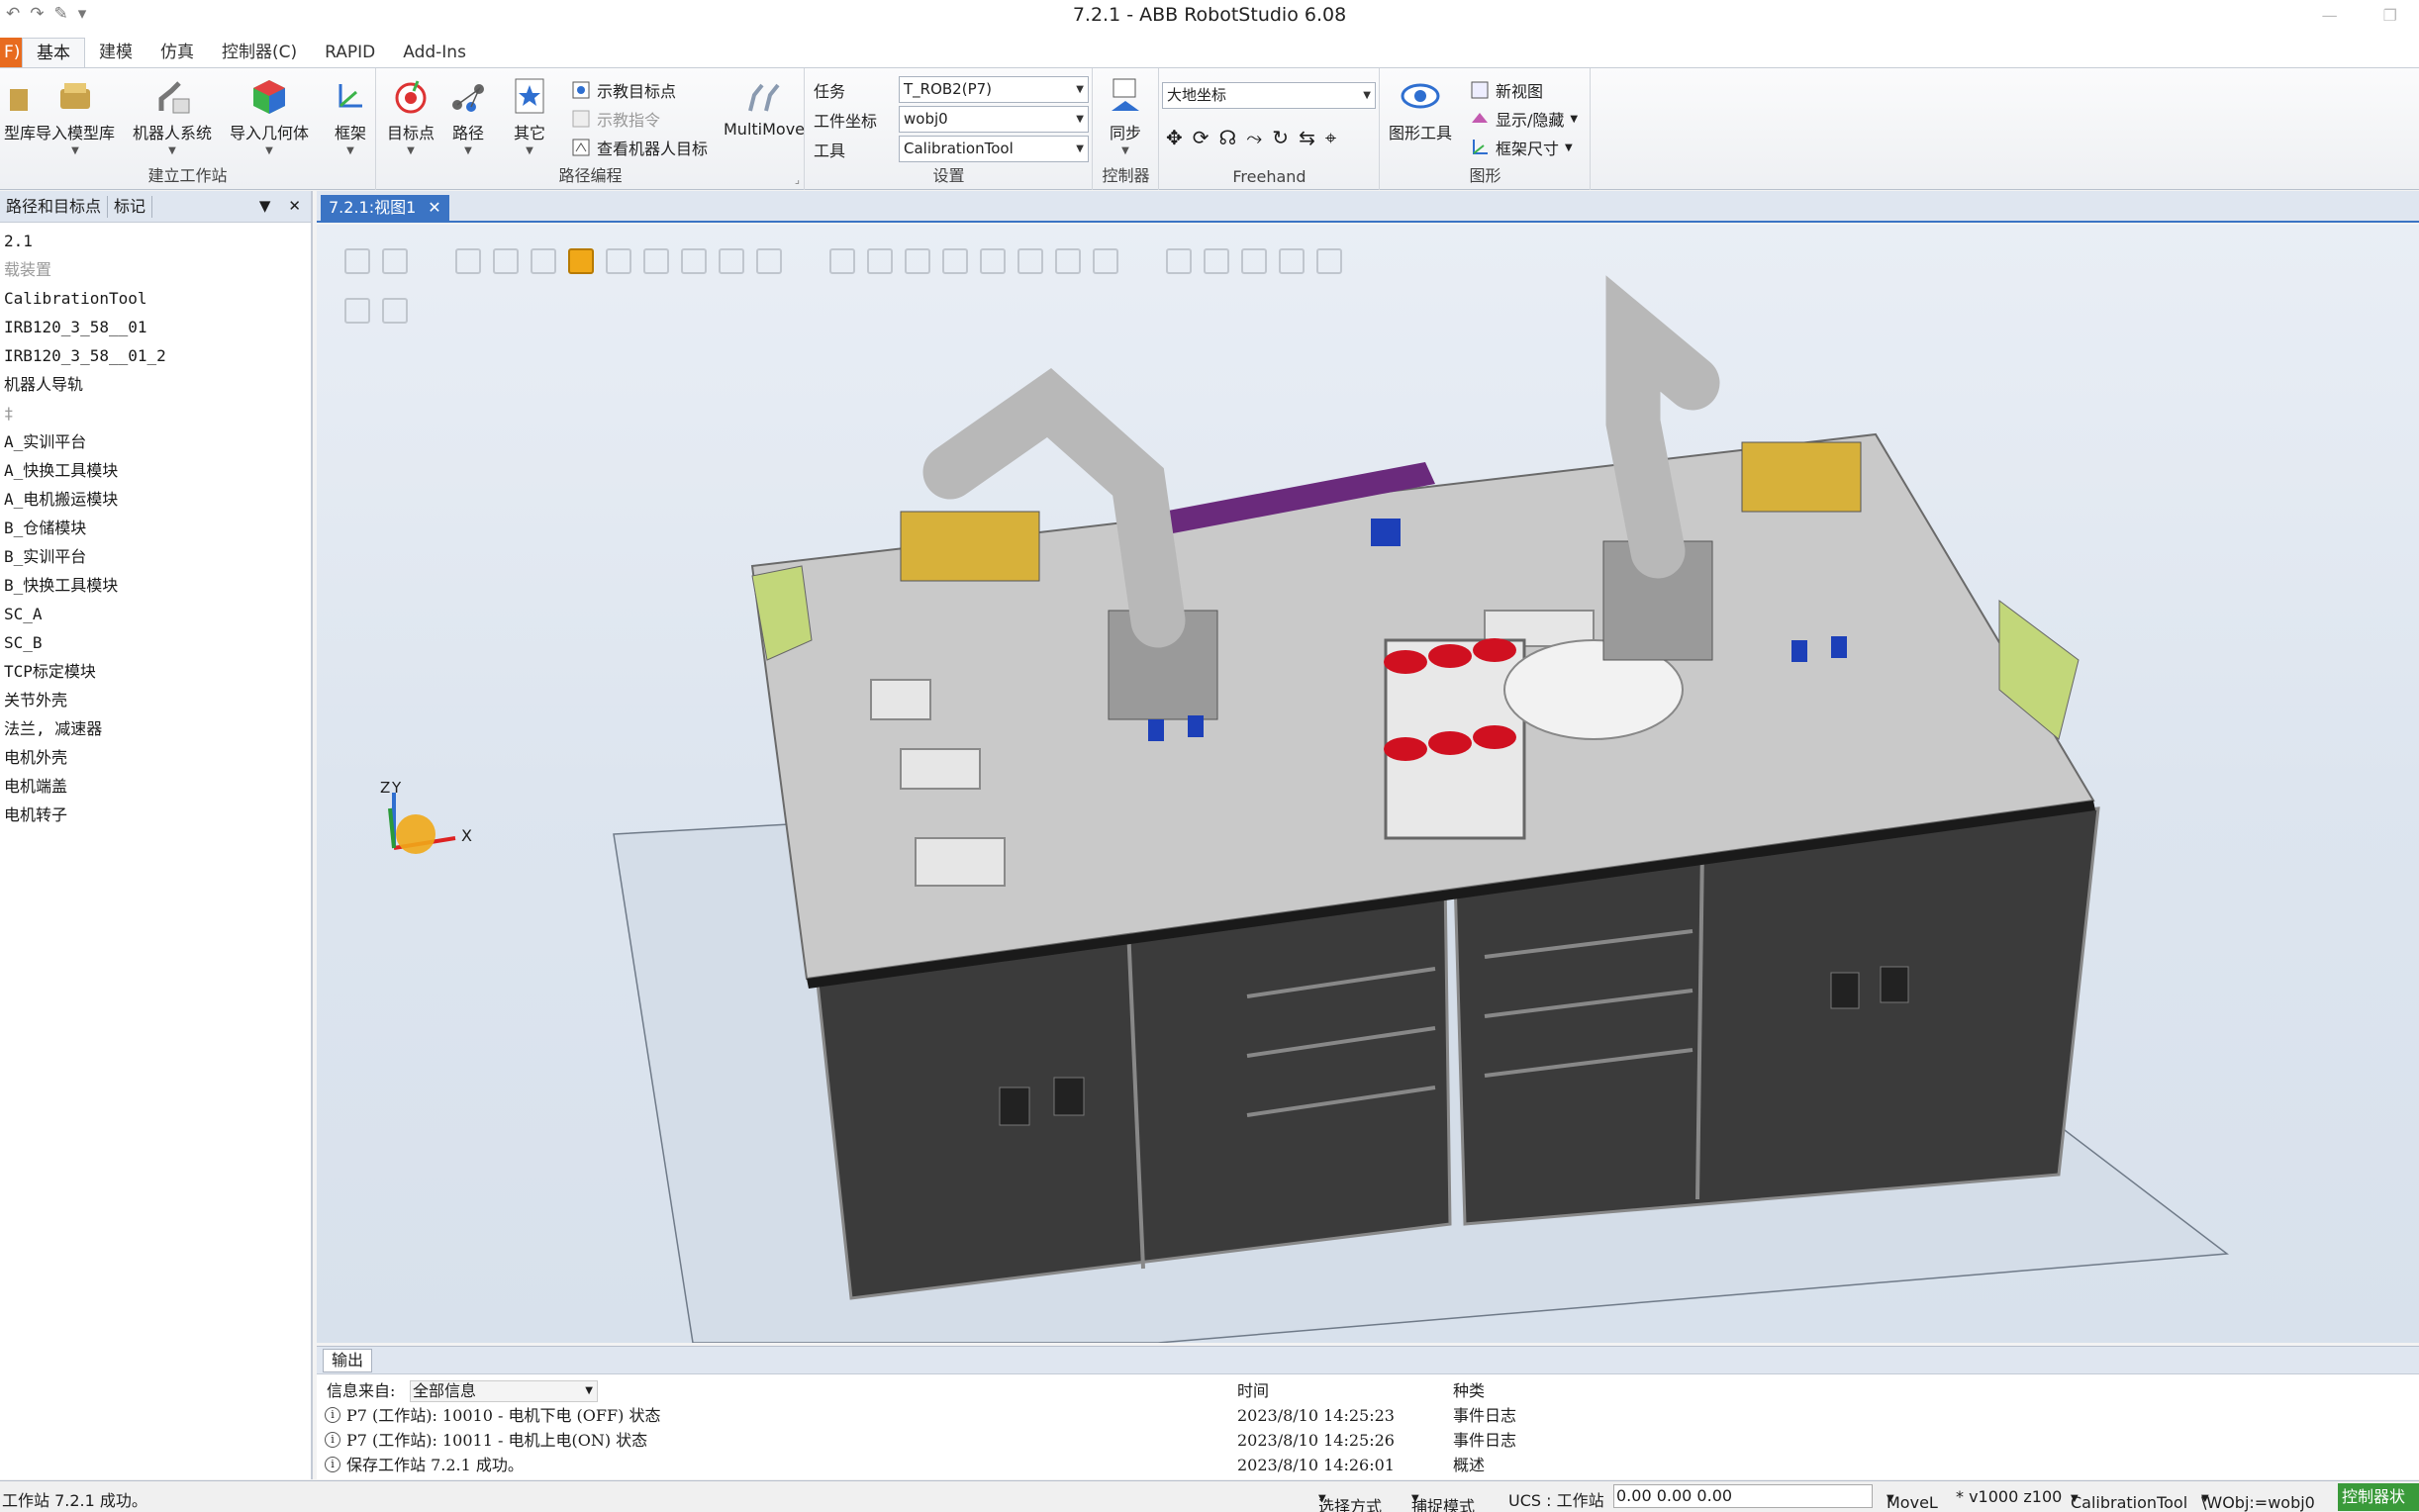 The image size is (2419, 1512). I want to click on tree-item: IRB120_3_58__01_2, so click(155, 356).